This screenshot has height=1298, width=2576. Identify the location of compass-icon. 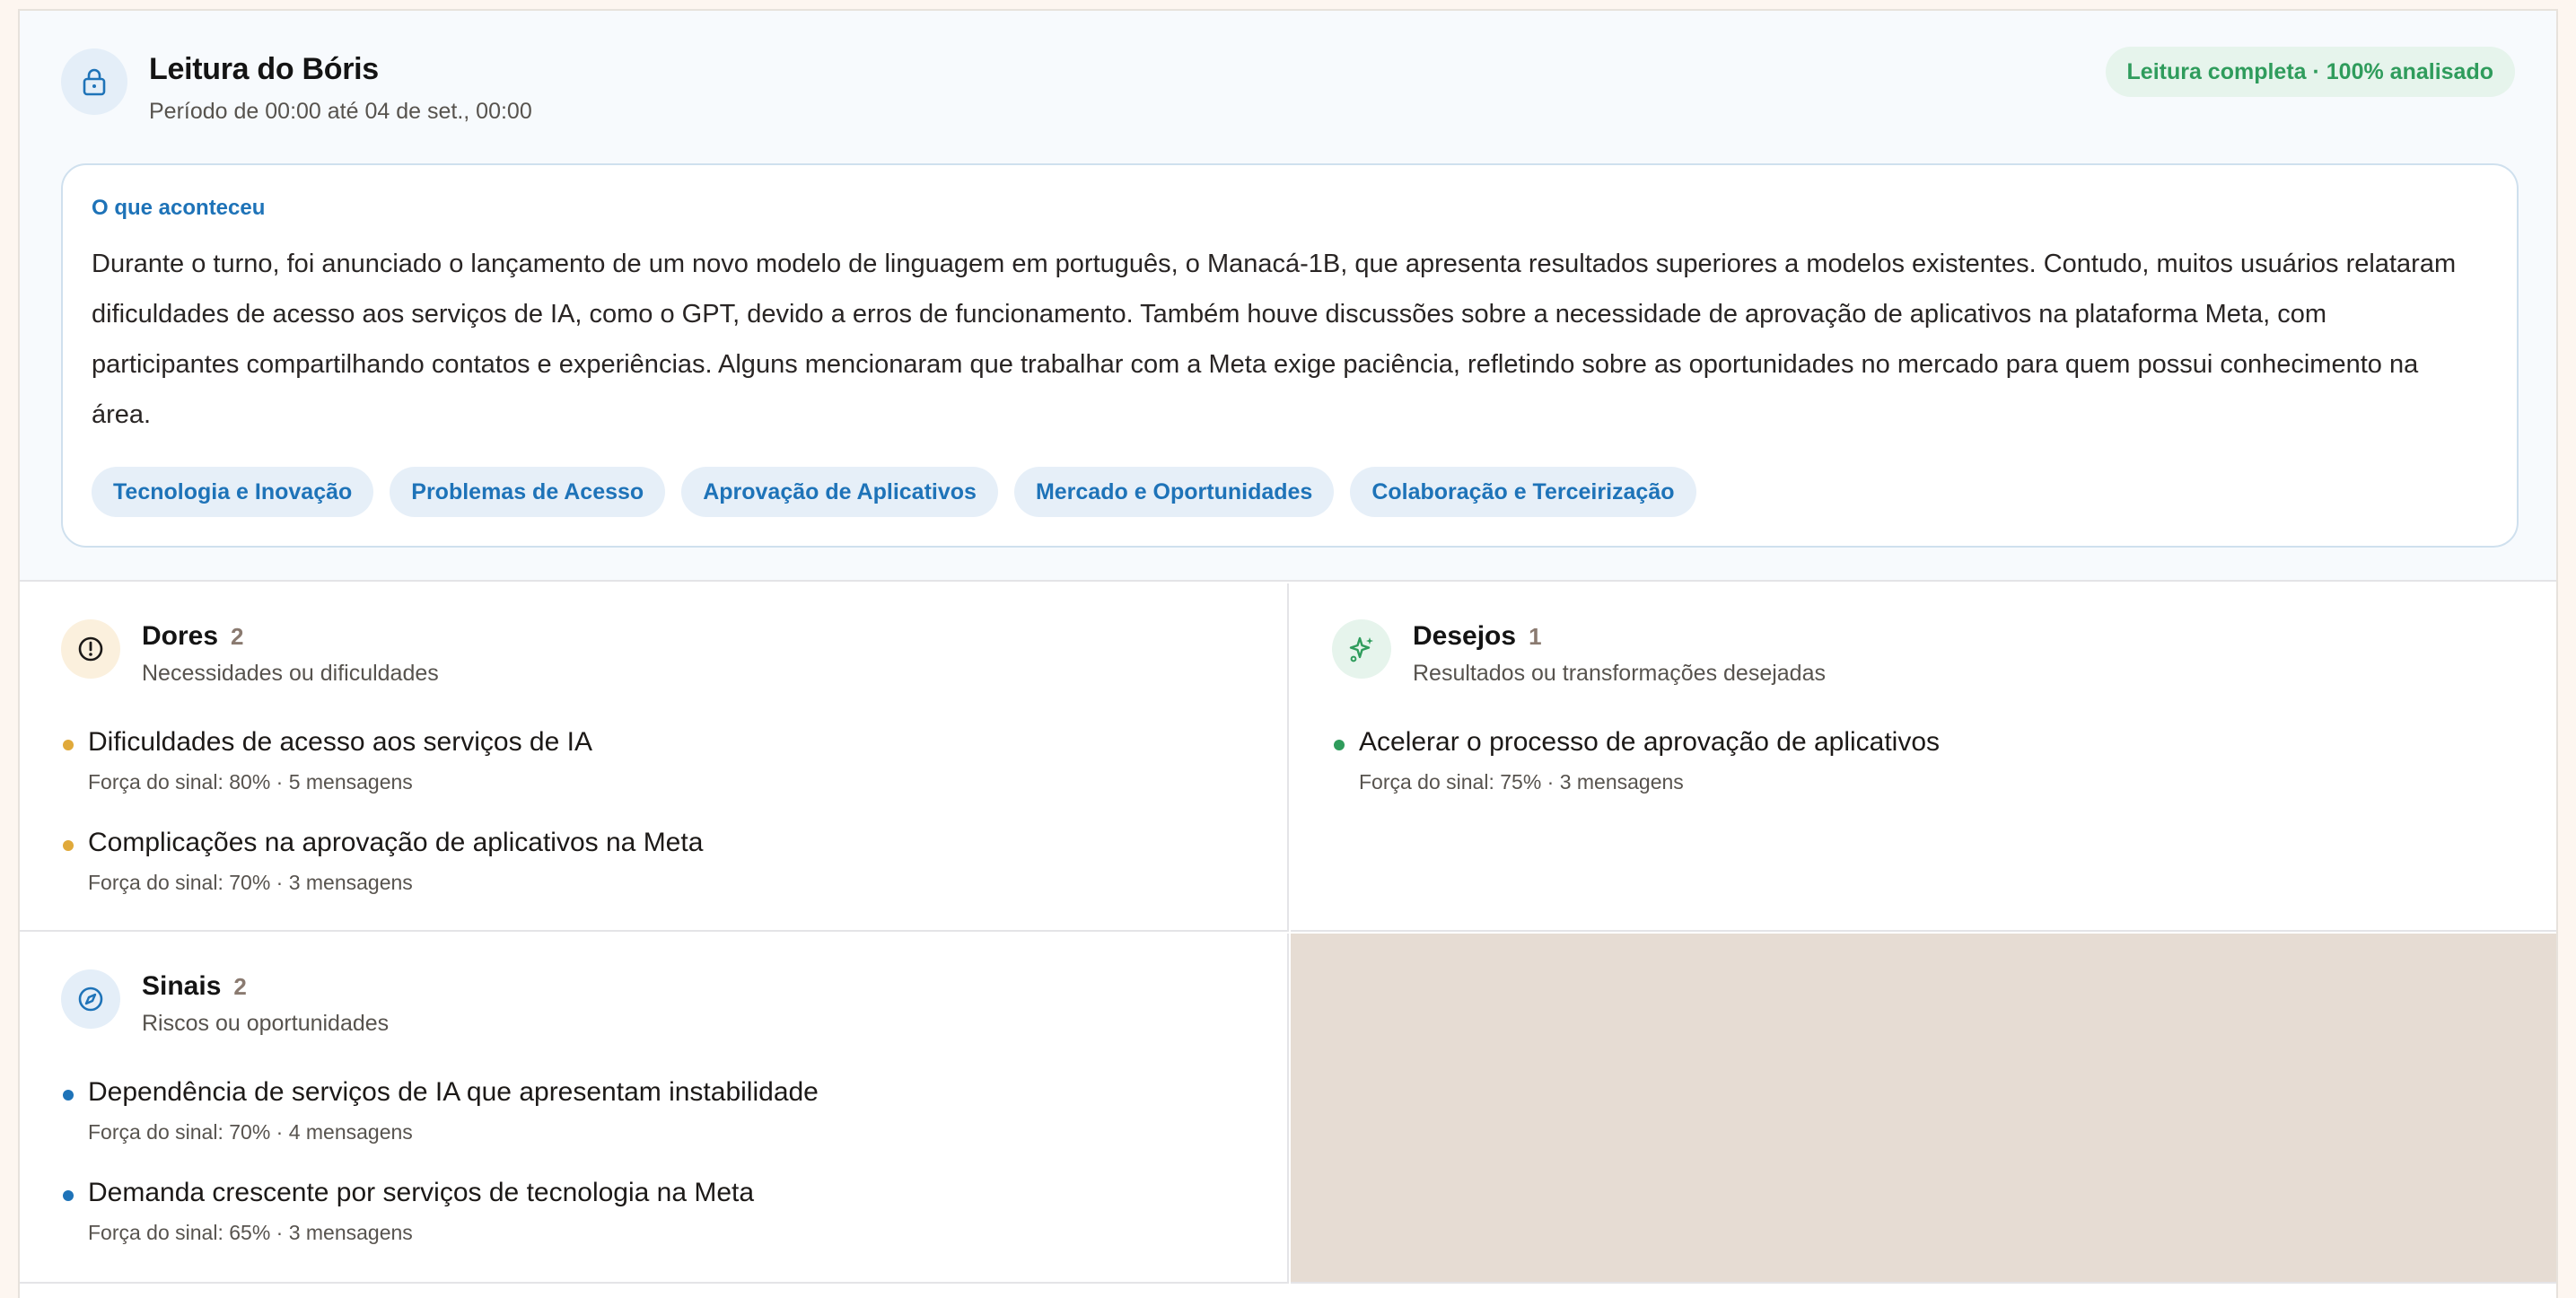
(90, 999).